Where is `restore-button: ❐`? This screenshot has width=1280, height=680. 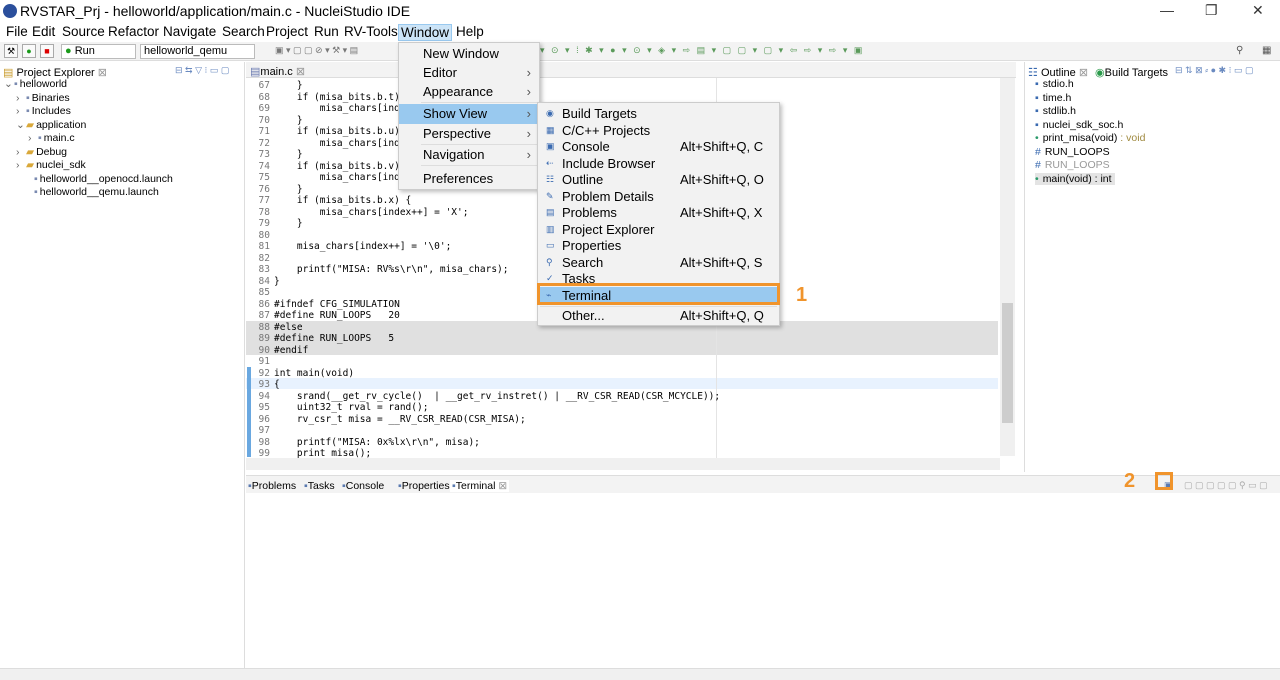 restore-button: ❐ is located at coordinates (1211, 10).